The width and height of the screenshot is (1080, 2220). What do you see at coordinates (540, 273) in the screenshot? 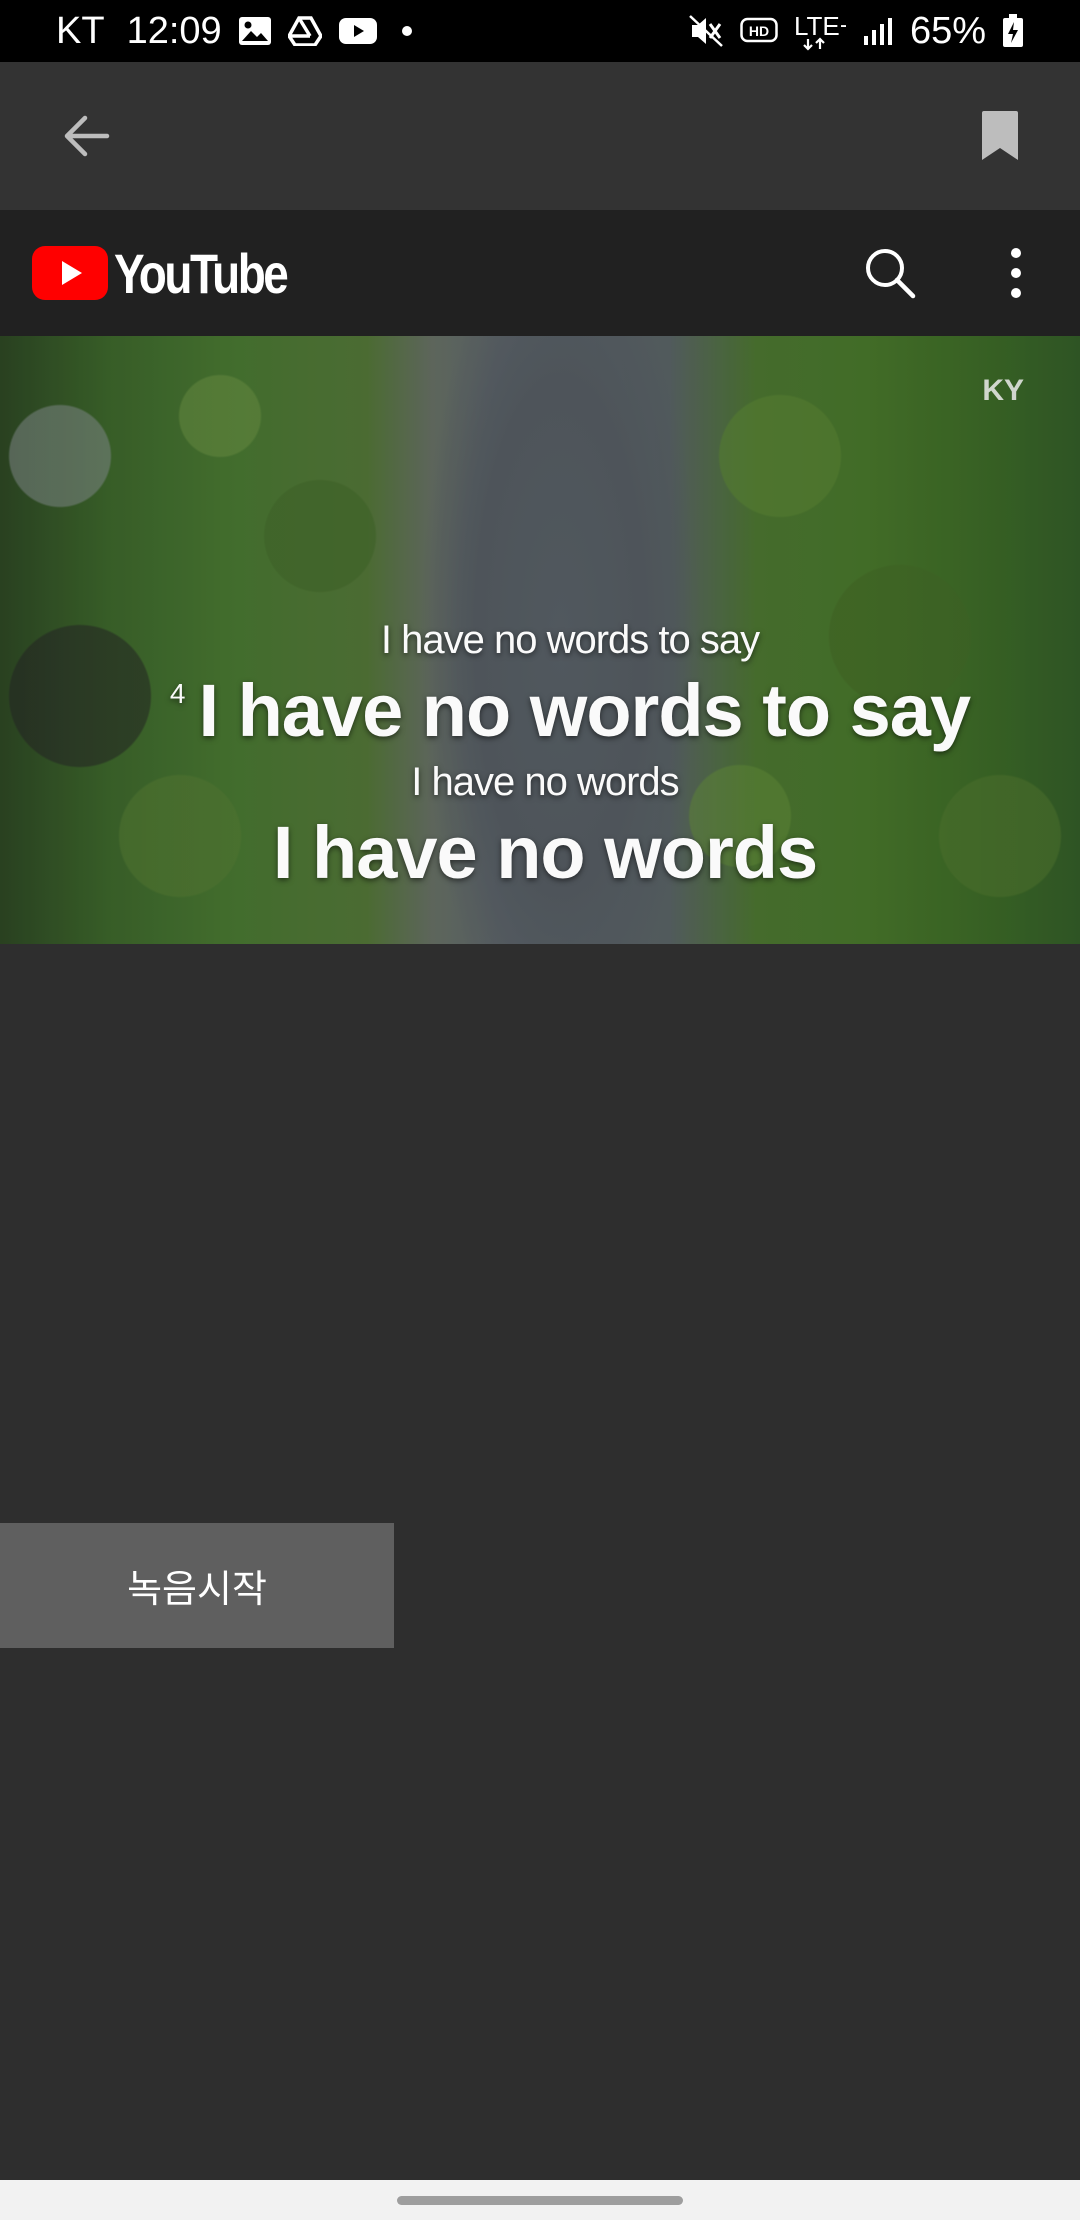
I see `youtube-header: YouTube` at bounding box center [540, 273].